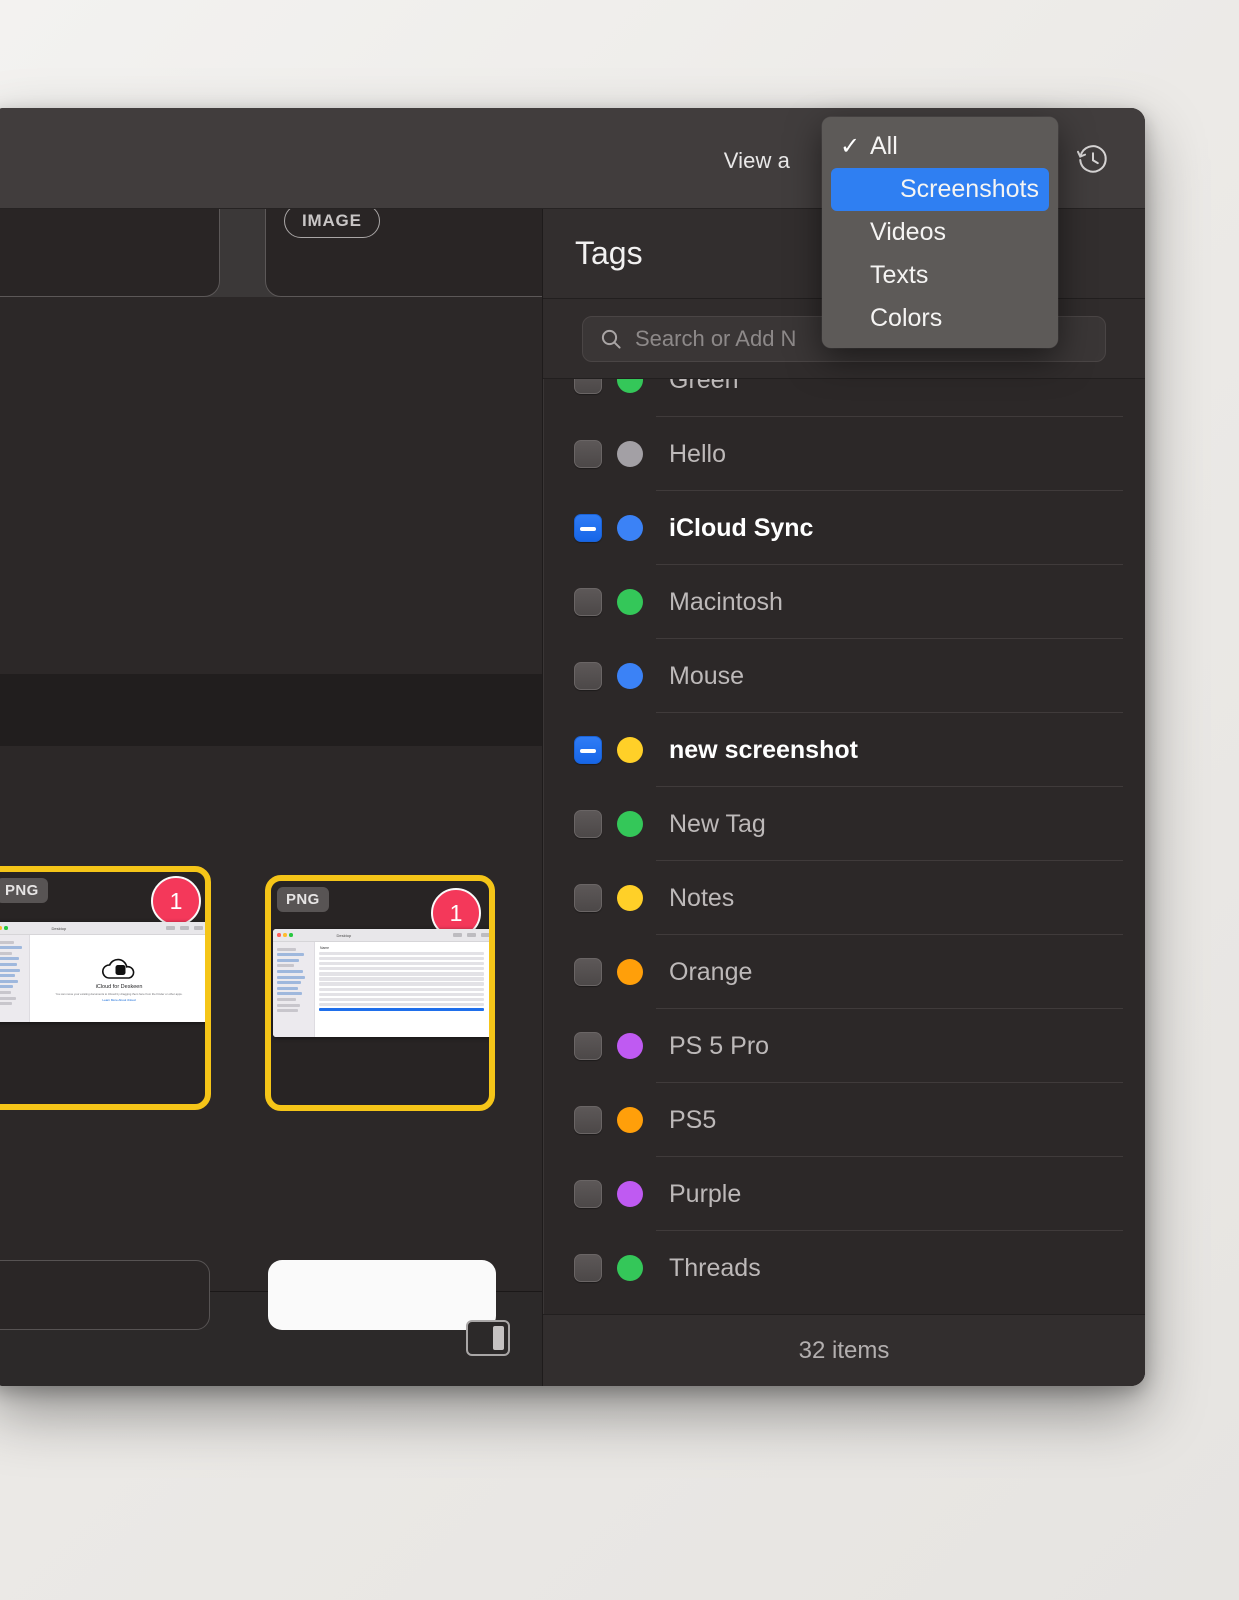 The height and width of the screenshot is (1600, 1239). I want to click on top-card-row: IMAGE IMAGE, so click(271, 253).